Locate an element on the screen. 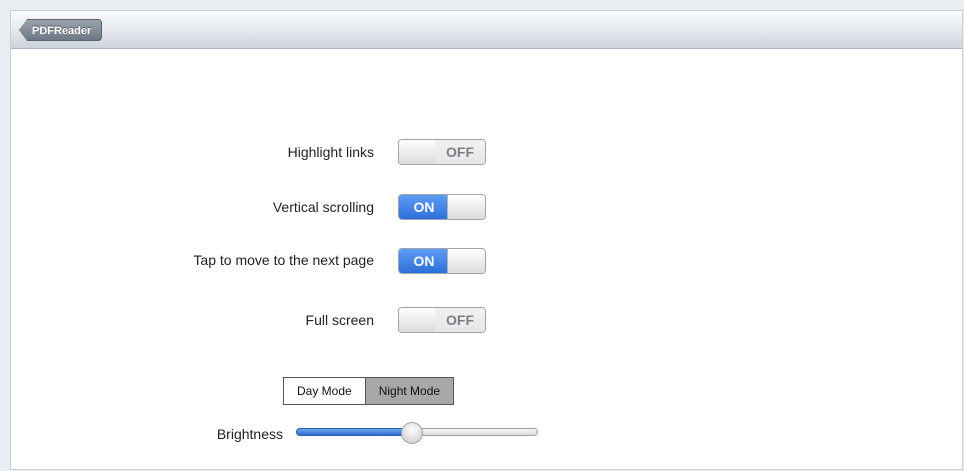 The width and height of the screenshot is (964, 471). mode-segmented-control: Day Mode Night Mode is located at coordinates (369, 391).